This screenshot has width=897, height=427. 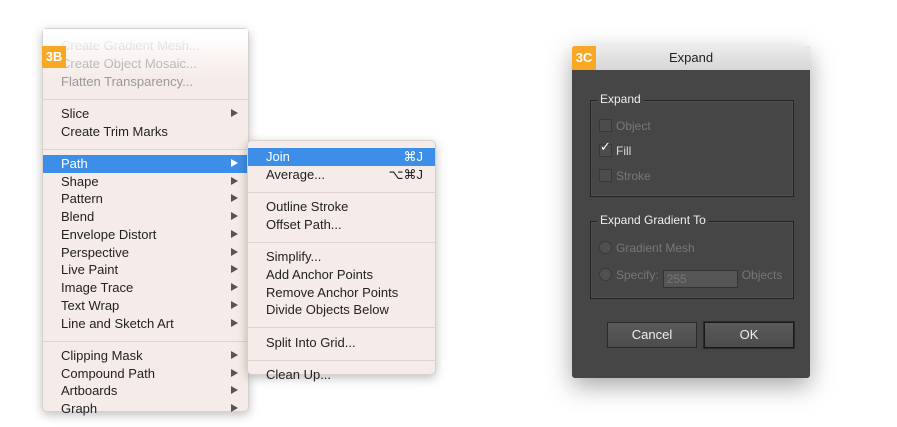 What do you see at coordinates (145, 305) in the screenshot?
I see `menu-item-text-wrap: Text Wrap` at bounding box center [145, 305].